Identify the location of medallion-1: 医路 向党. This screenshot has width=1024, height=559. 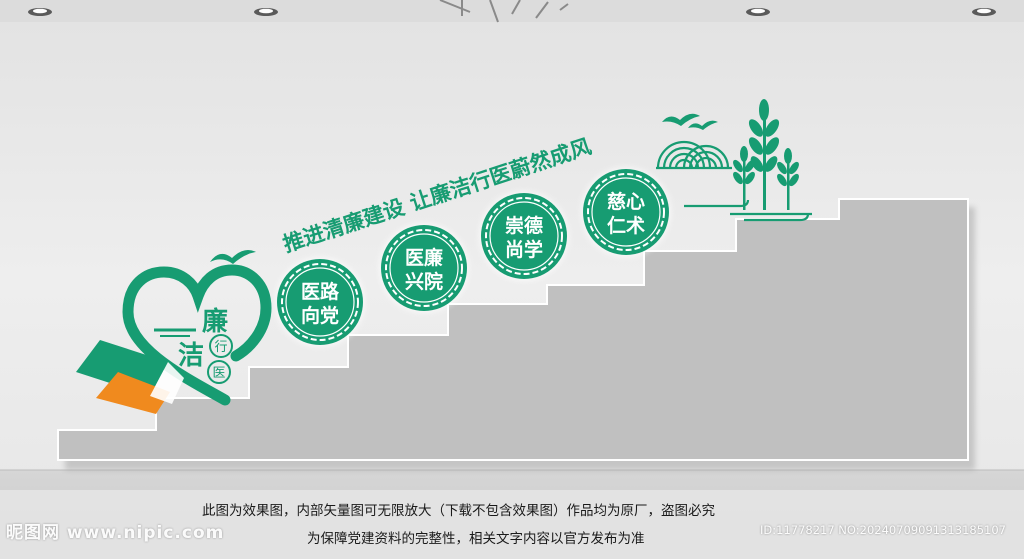
(320, 302).